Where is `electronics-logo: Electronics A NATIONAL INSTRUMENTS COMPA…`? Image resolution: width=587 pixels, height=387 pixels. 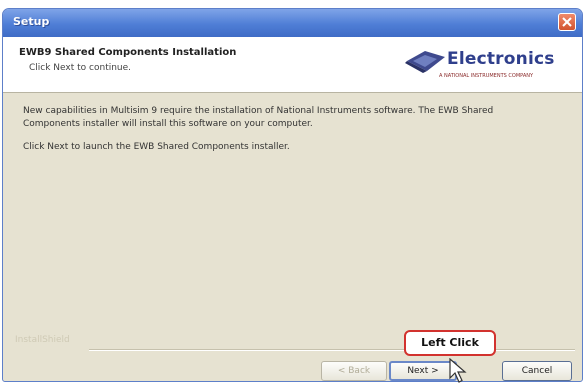
electronics-logo: Electronics A NATIONAL INSTRUMENTS COMPA… is located at coordinates (486, 65).